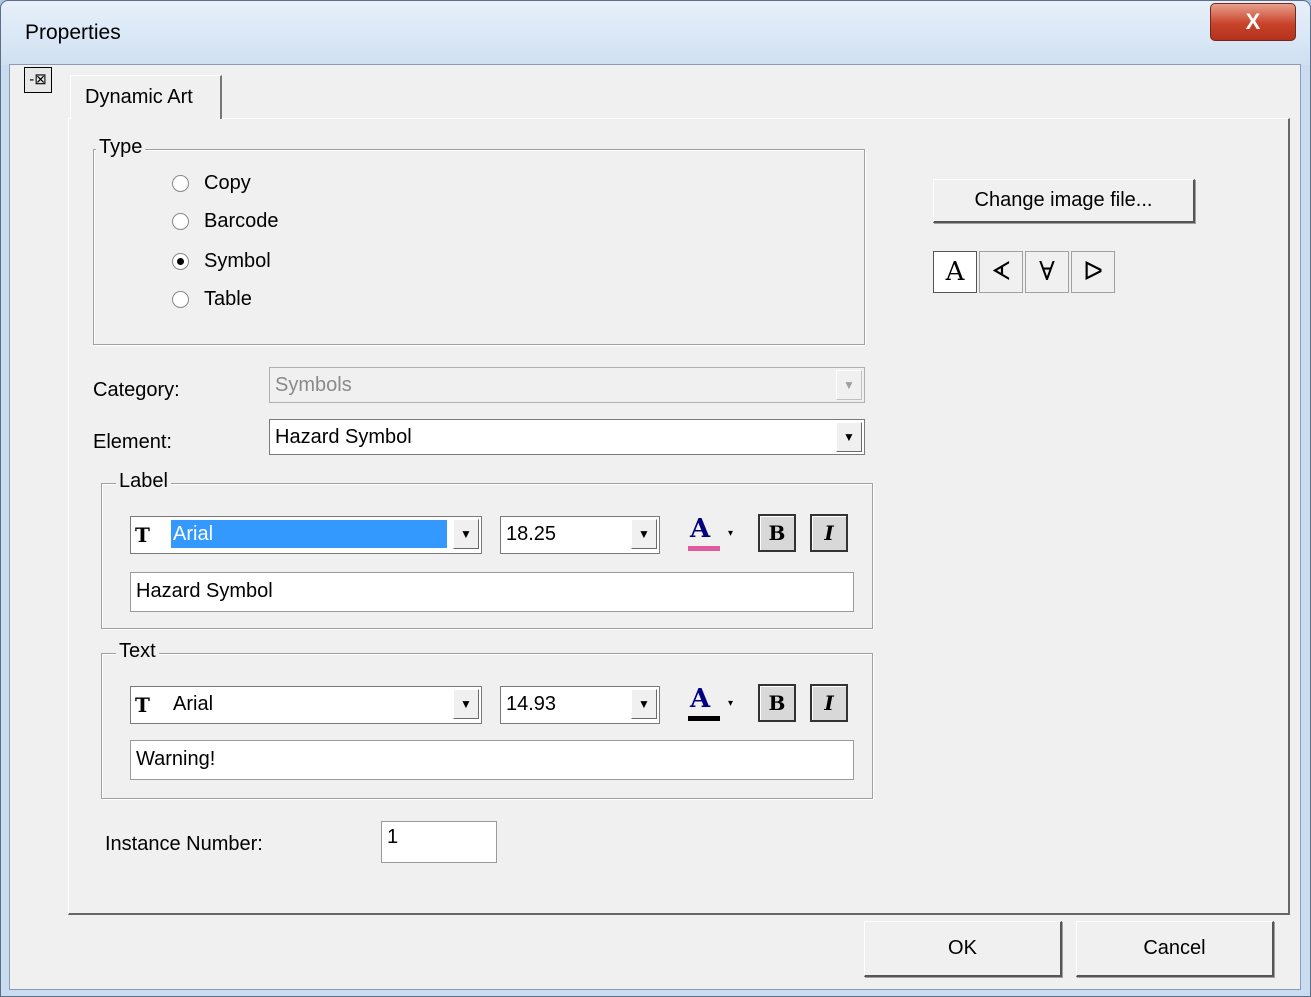 The height and width of the screenshot is (997, 1311). Describe the element at coordinates (492, 760) in the screenshot. I see `text-text-input: Warning!` at that location.